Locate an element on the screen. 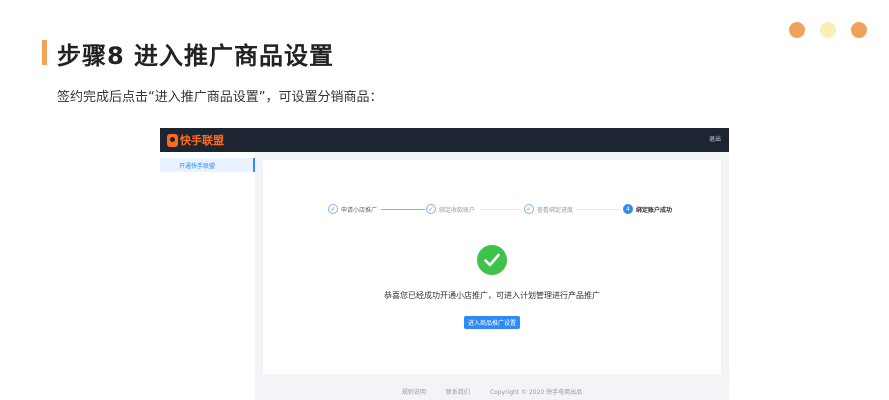  step-number-icon: 4 is located at coordinates (628, 209).